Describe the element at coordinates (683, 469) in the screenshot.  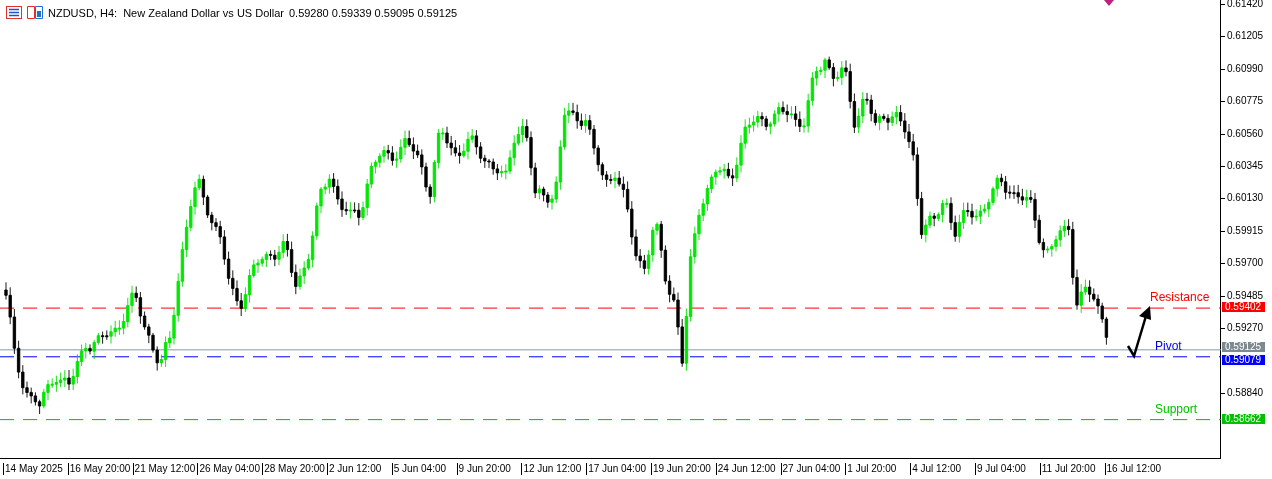
I see `time-label: 19 Jun 20:00` at that location.